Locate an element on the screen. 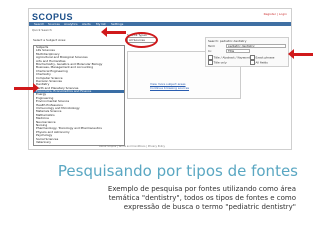  in-label: In: is located at coordinates (210, 51).